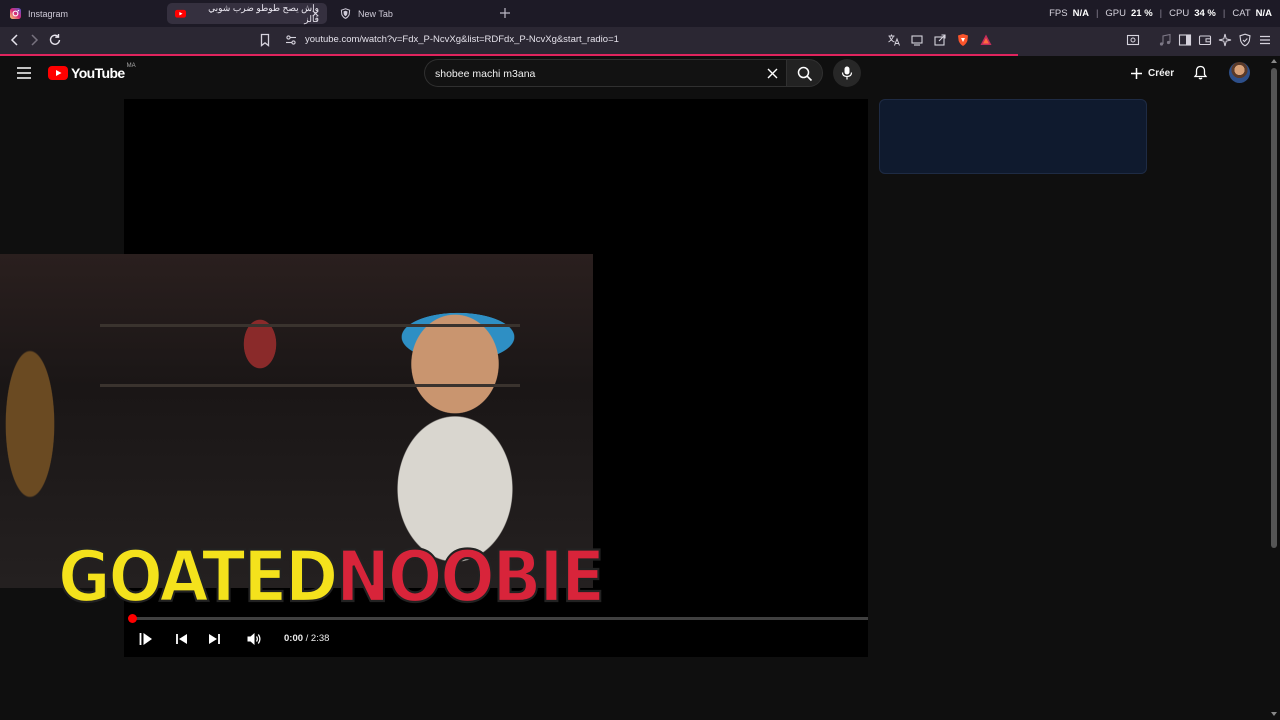 Image resolution: width=1280 pixels, height=720 pixels. Describe the element at coordinates (375, 13) in the screenshot. I see `tab-label: New Tab` at that location.